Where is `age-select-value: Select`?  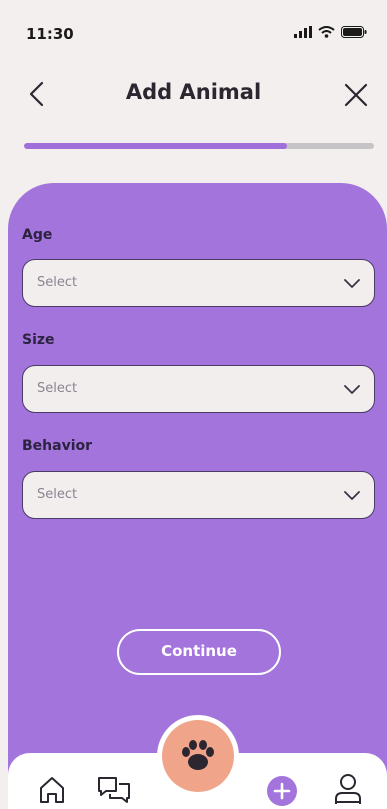 age-select-value: Select is located at coordinates (57, 282).